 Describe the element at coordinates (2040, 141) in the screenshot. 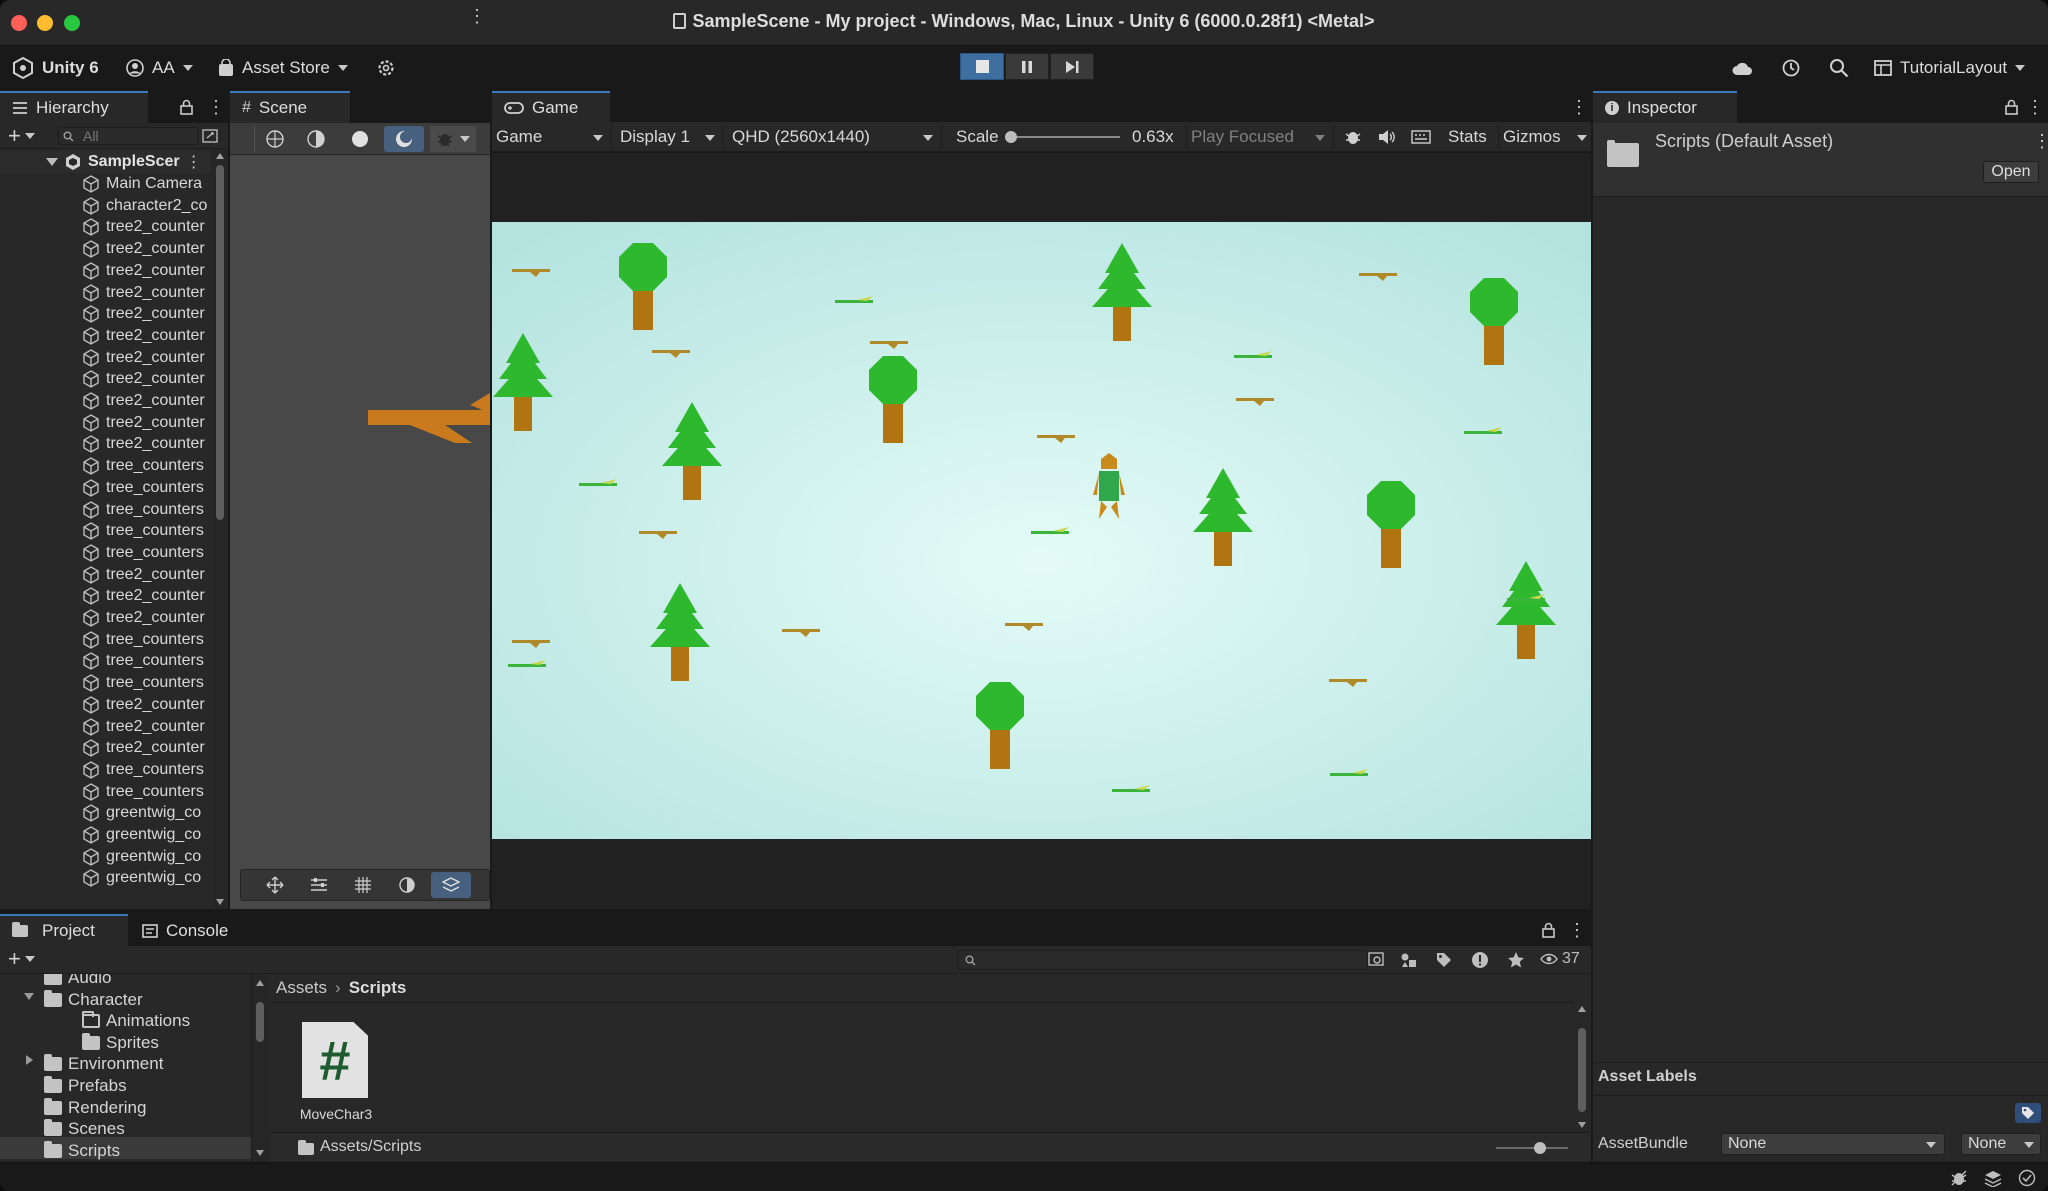

I see `asset-menu-button: ⋮` at that location.